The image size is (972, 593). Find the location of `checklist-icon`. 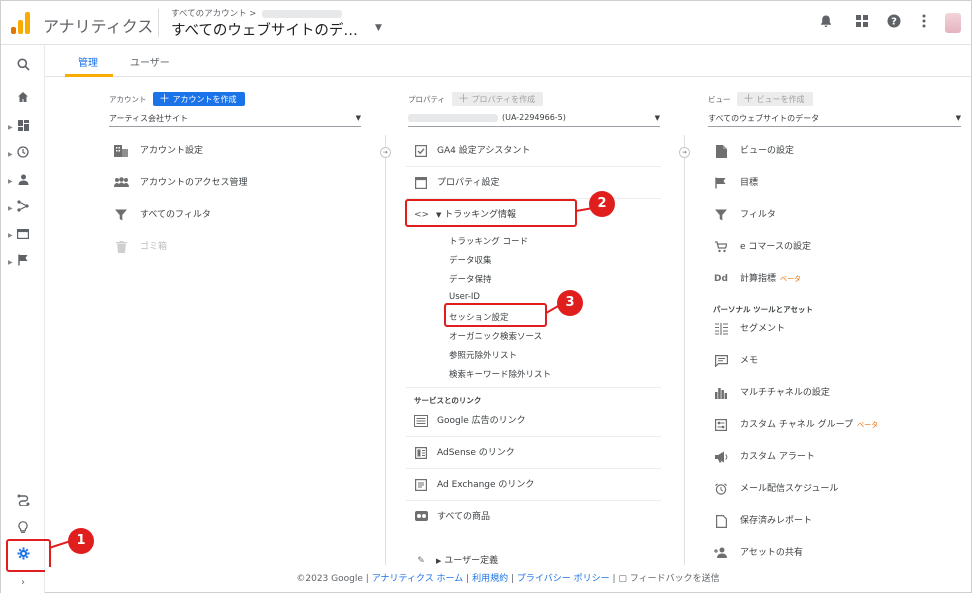

checklist-icon is located at coordinates (421, 151).